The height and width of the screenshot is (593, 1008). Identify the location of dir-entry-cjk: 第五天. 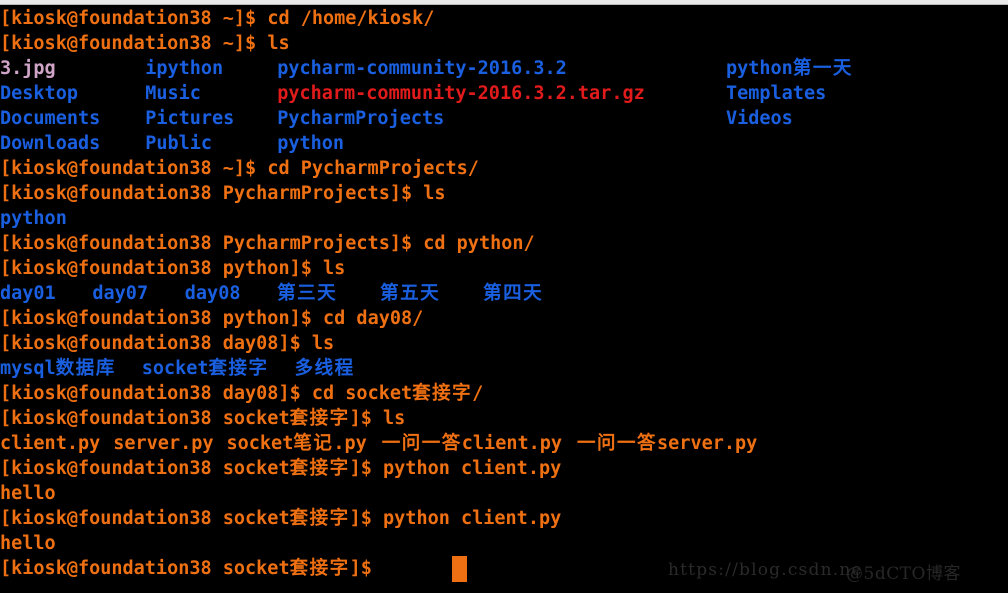
(410, 293).